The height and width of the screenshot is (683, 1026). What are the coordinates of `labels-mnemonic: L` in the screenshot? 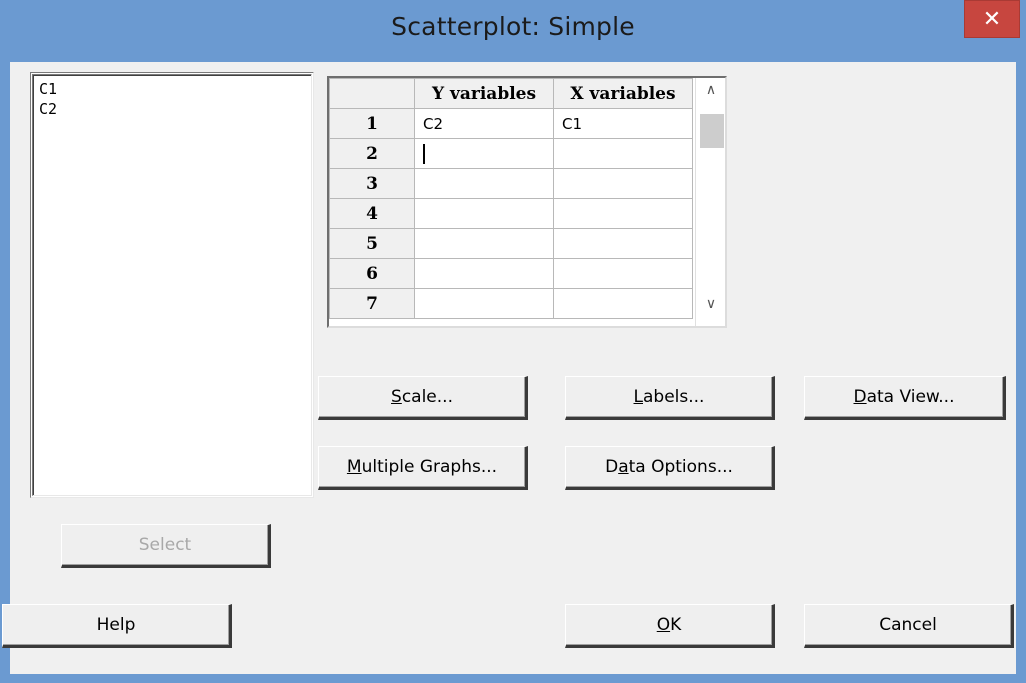 It's located at (638, 397).